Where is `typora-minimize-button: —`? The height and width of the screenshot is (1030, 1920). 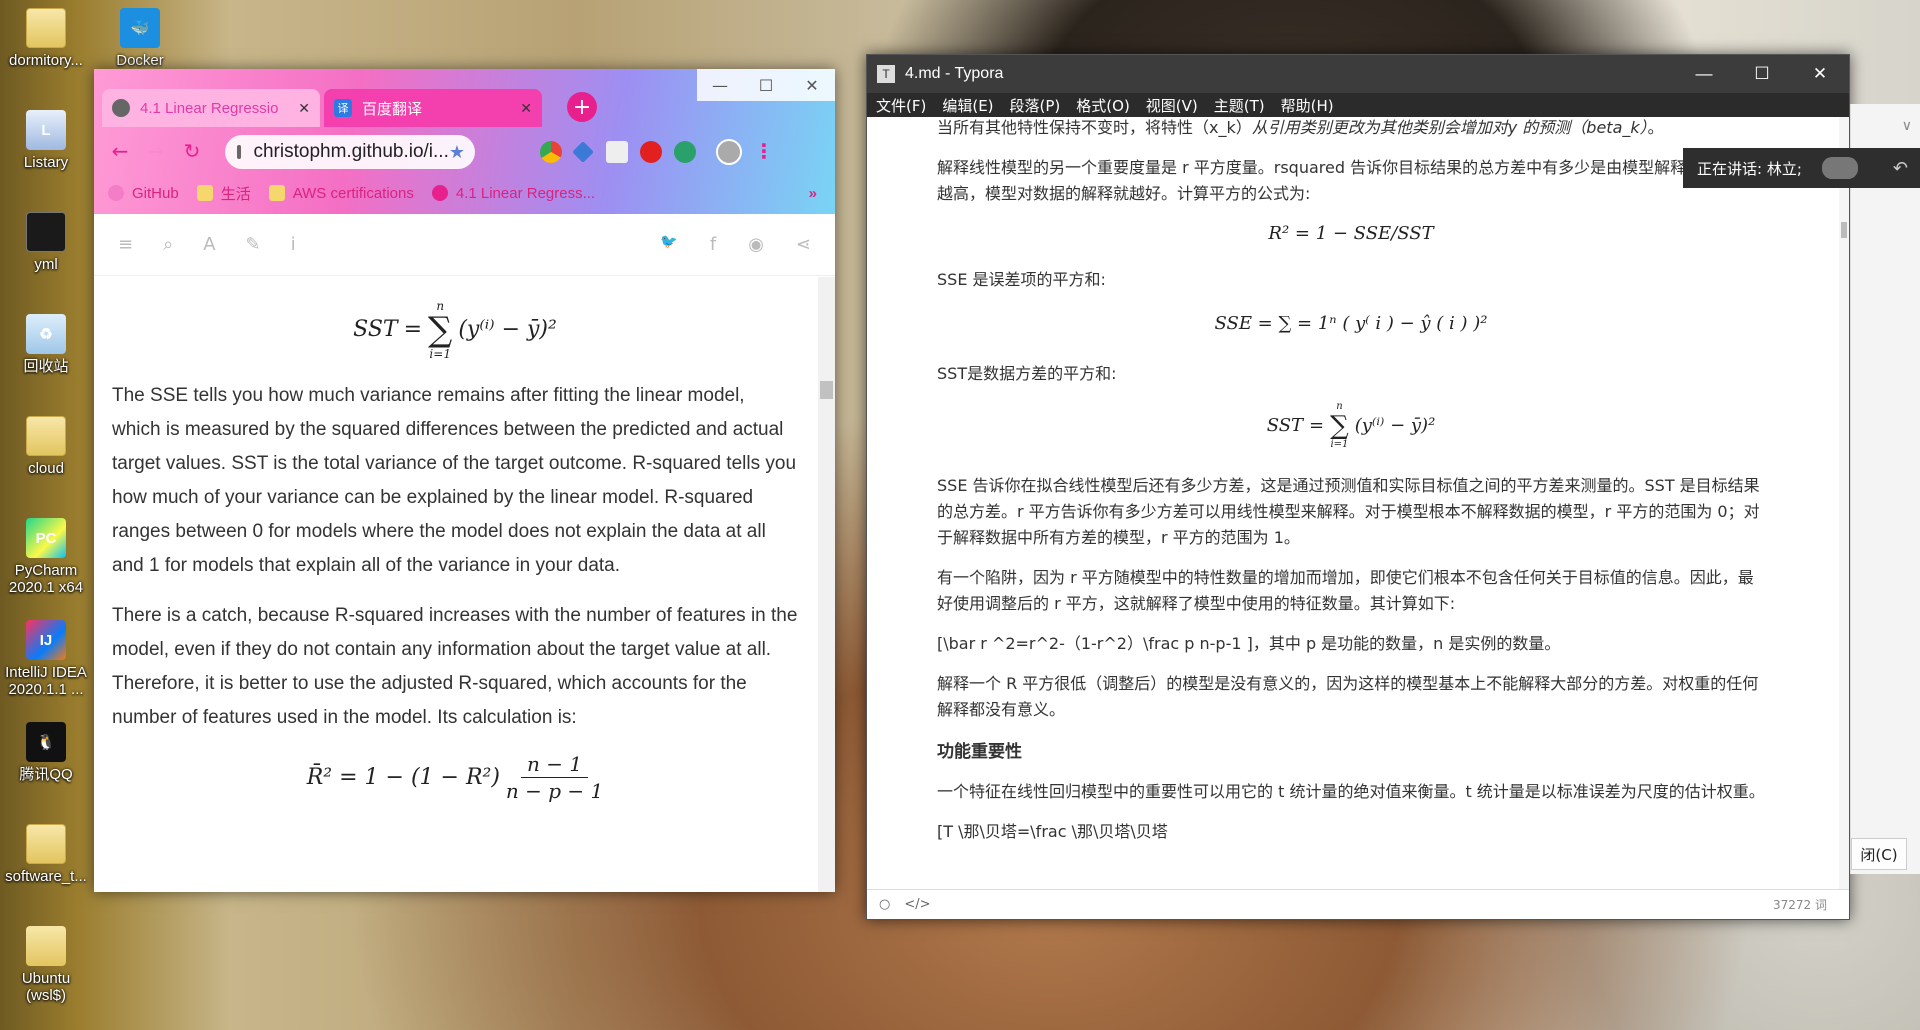
typora-minimize-button: — is located at coordinates (1704, 74).